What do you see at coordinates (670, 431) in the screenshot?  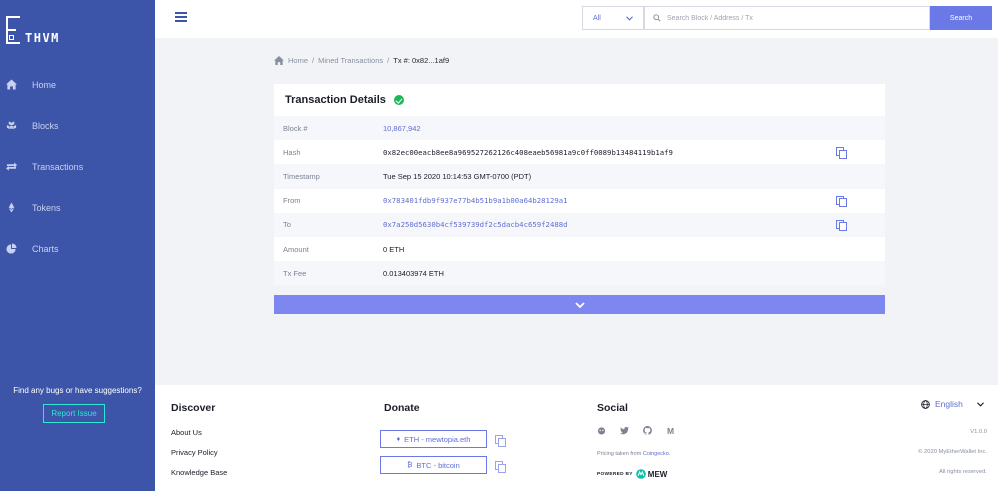 I see `medium-icon: M` at bounding box center [670, 431].